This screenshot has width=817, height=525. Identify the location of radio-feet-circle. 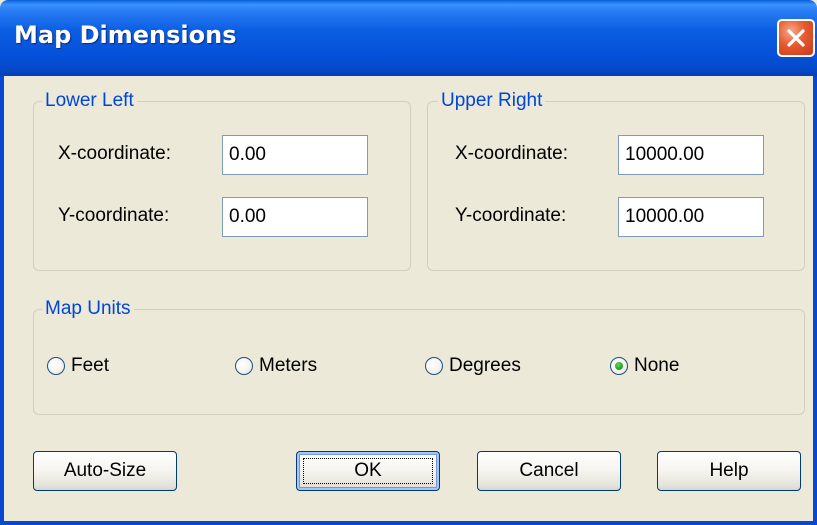
(56, 366).